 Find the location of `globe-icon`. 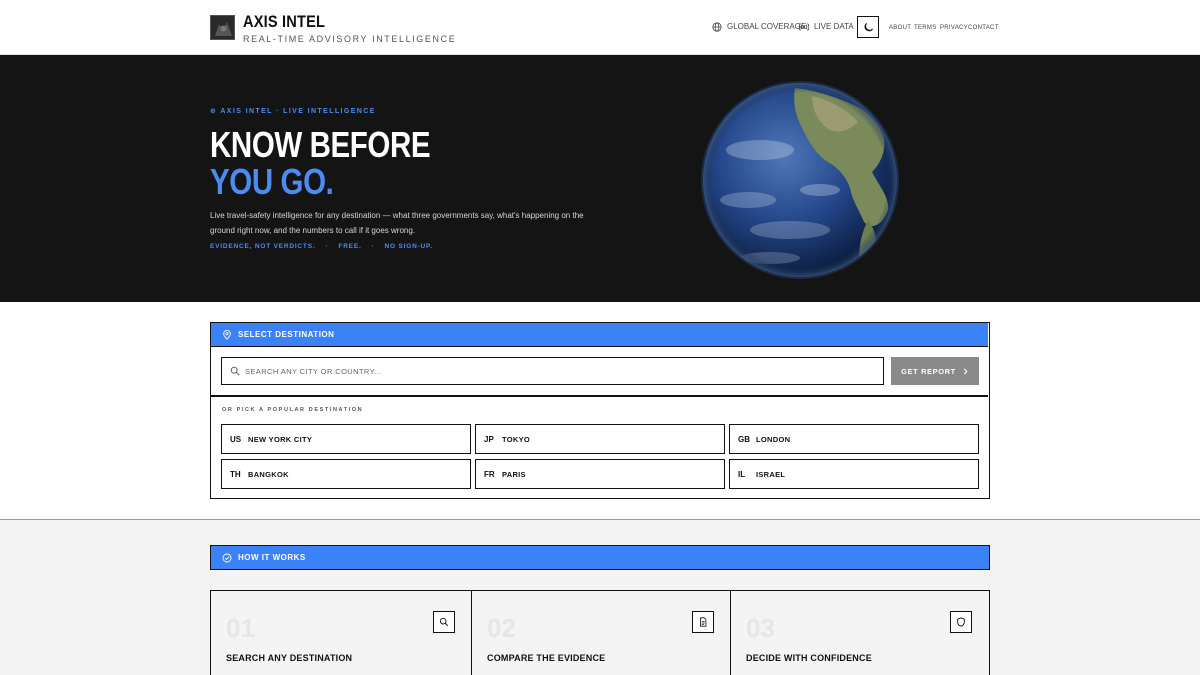

globe-icon is located at coordinates (717, 27).